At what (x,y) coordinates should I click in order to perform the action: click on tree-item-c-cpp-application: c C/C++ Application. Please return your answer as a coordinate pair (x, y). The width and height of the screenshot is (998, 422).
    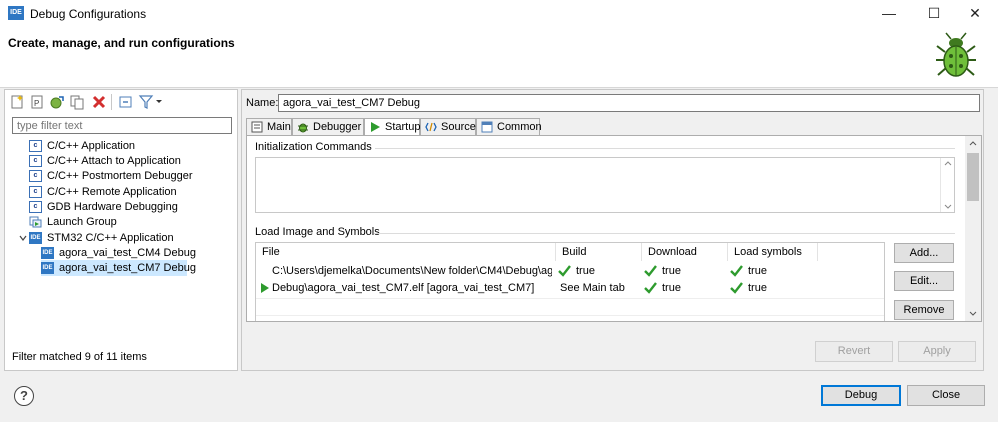
    Looking at the image, I should click on (132, 146).